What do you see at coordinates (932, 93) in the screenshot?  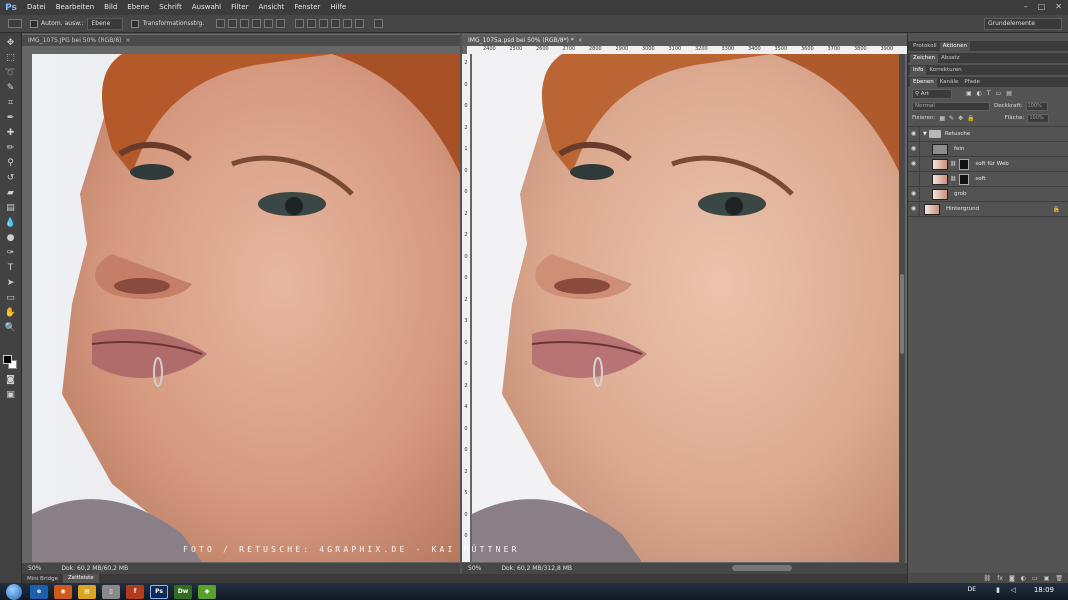 I see `layer-filter-dropdown: ⚲ Art` at bounding box center [932, 93].